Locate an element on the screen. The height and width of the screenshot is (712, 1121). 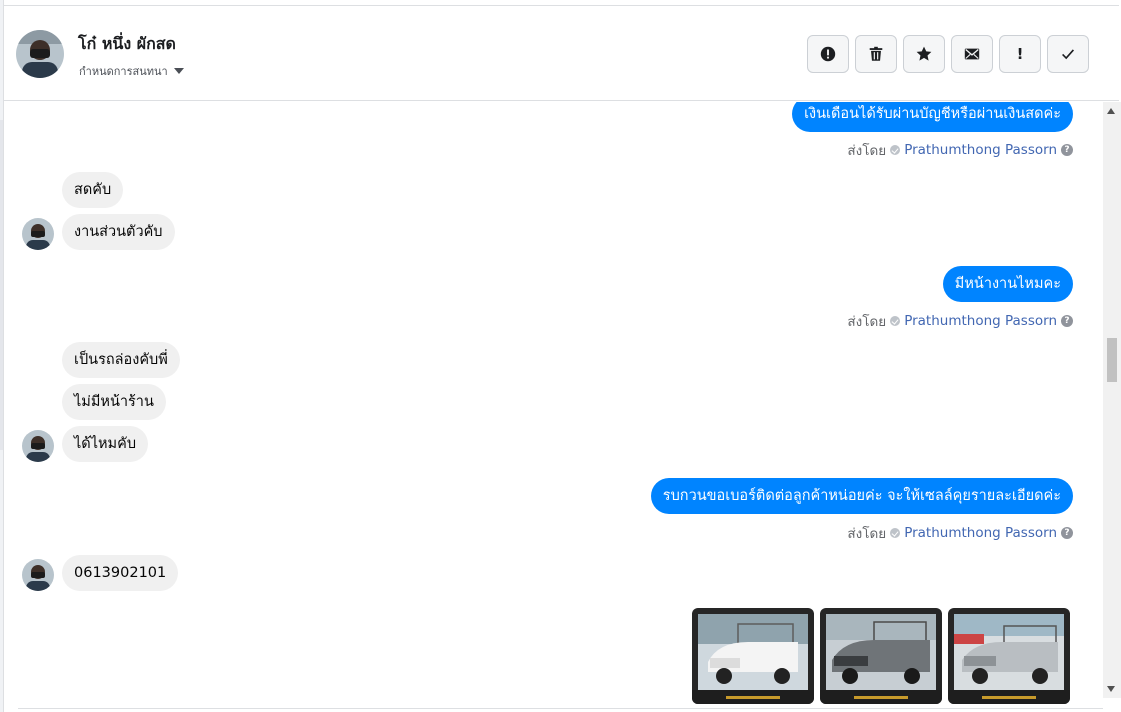
important-button: ! is located at coordinates (1020, 54).